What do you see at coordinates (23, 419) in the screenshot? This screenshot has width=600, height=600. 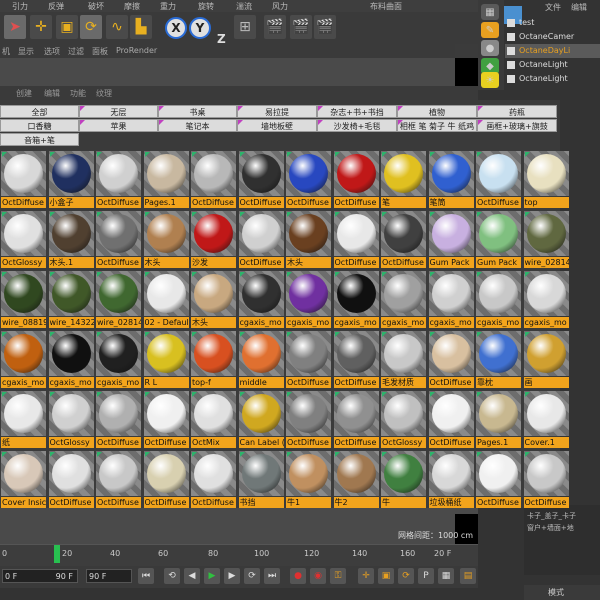 I see `material-swatch: 纸` at bounding box center [23, 419].